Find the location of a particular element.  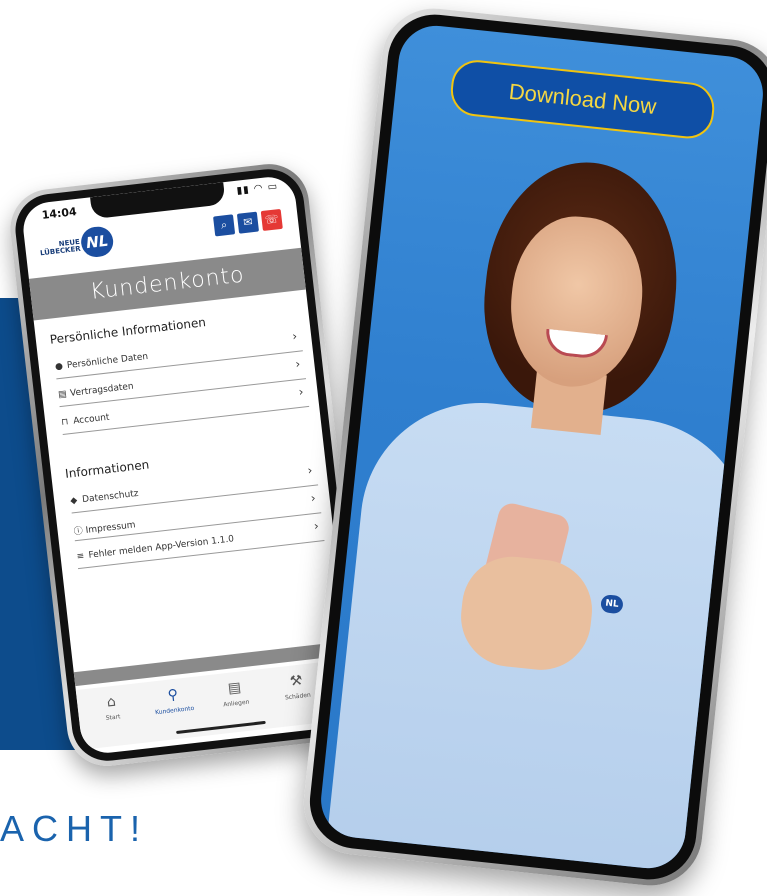

status-time: 14:04 is located at coordinates (59, 213).